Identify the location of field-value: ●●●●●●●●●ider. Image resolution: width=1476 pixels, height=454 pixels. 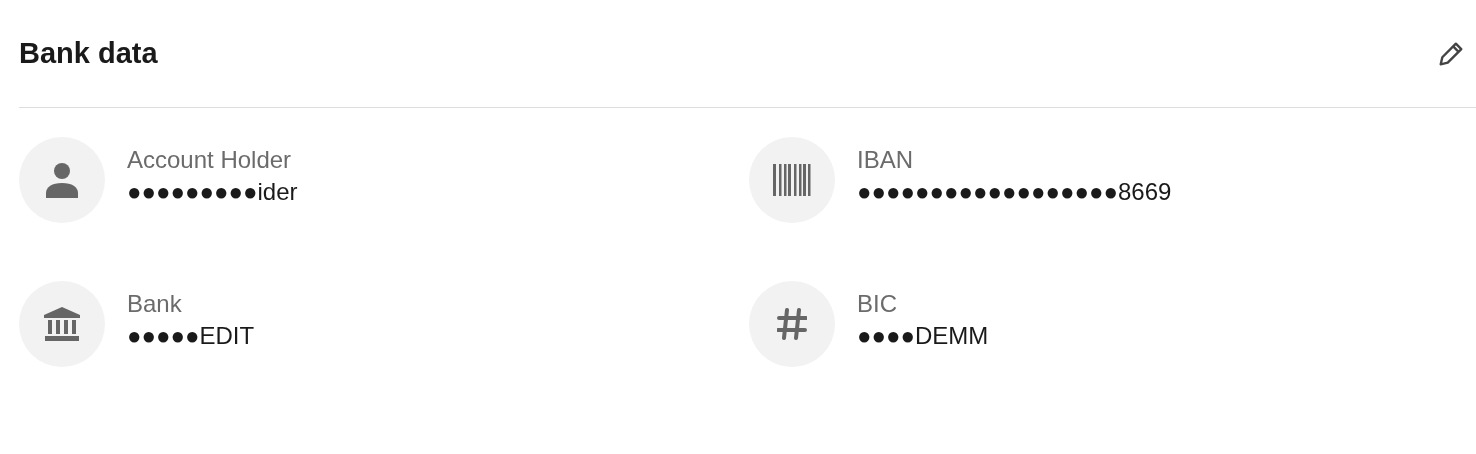
(212, 192).